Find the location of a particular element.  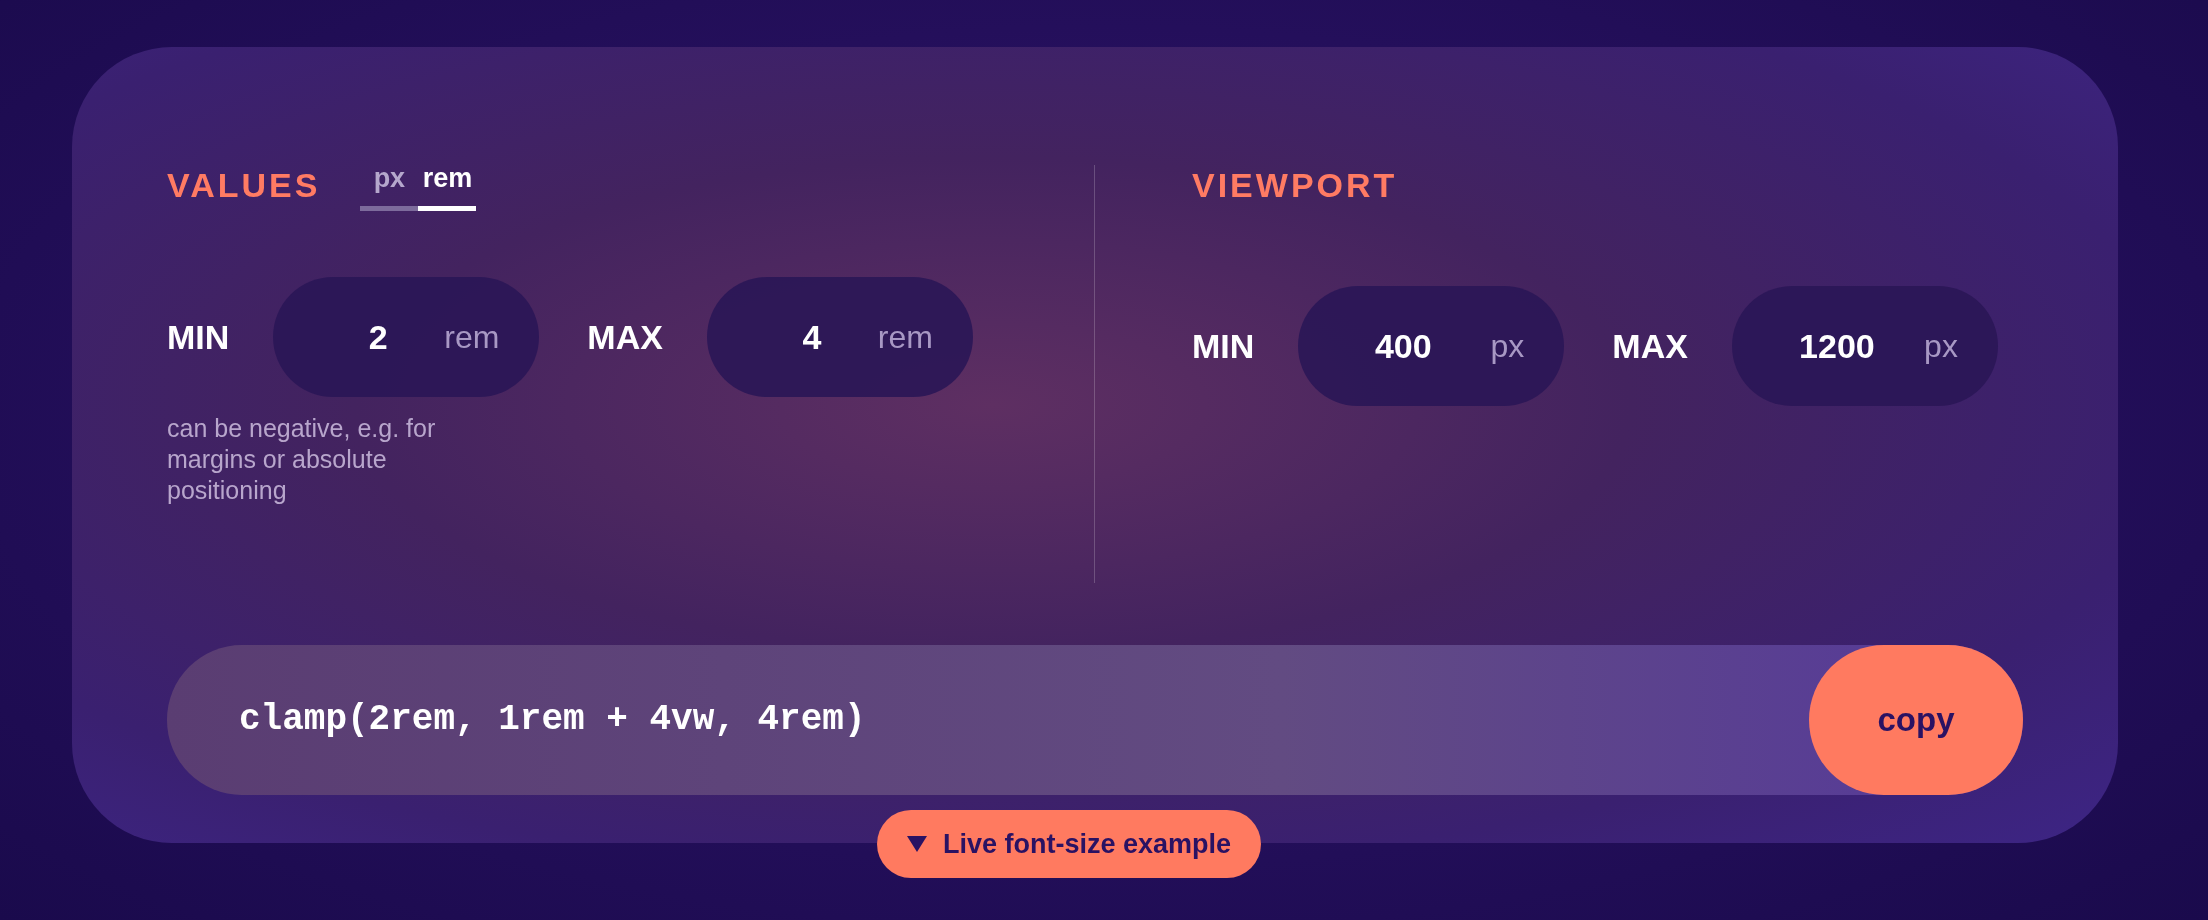

number-input: 2 is located at coordinates (378, 337).